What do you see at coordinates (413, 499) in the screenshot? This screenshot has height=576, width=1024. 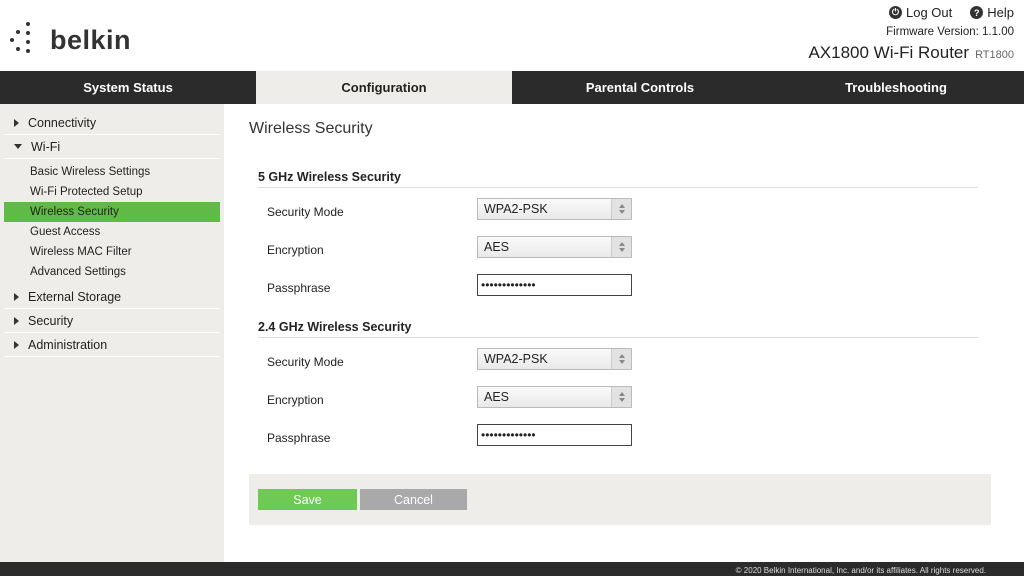 I see `cancel-button: Cancel` at bounding box center [413, 499].